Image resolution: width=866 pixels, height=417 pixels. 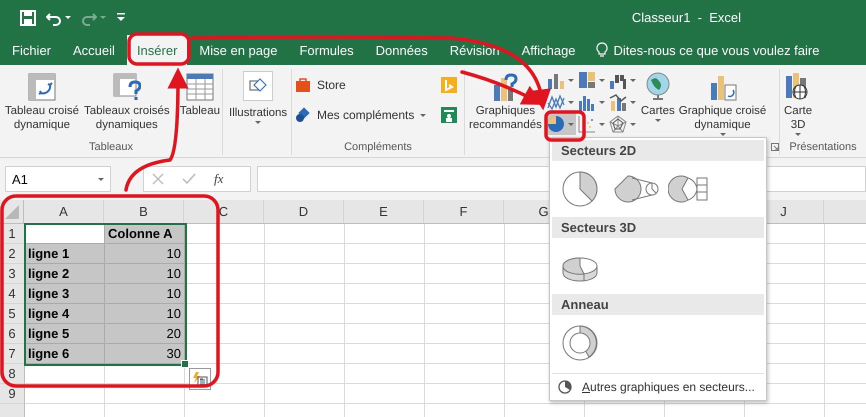 What do you see at coordinates (42, 101) in the screenshot?
I see `ribbon-button: Tableau croisé dynamique` at bounding box center [42, 101].